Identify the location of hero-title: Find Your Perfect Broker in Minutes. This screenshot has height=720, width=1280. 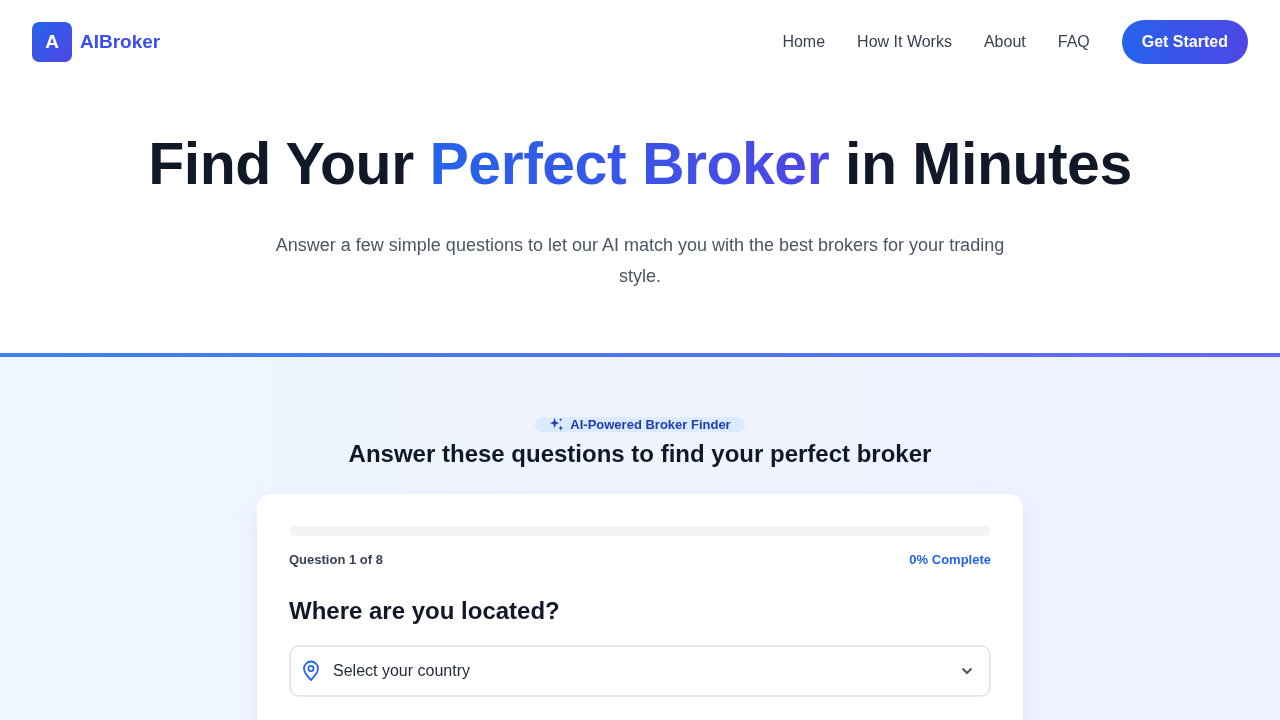
(640, 164).